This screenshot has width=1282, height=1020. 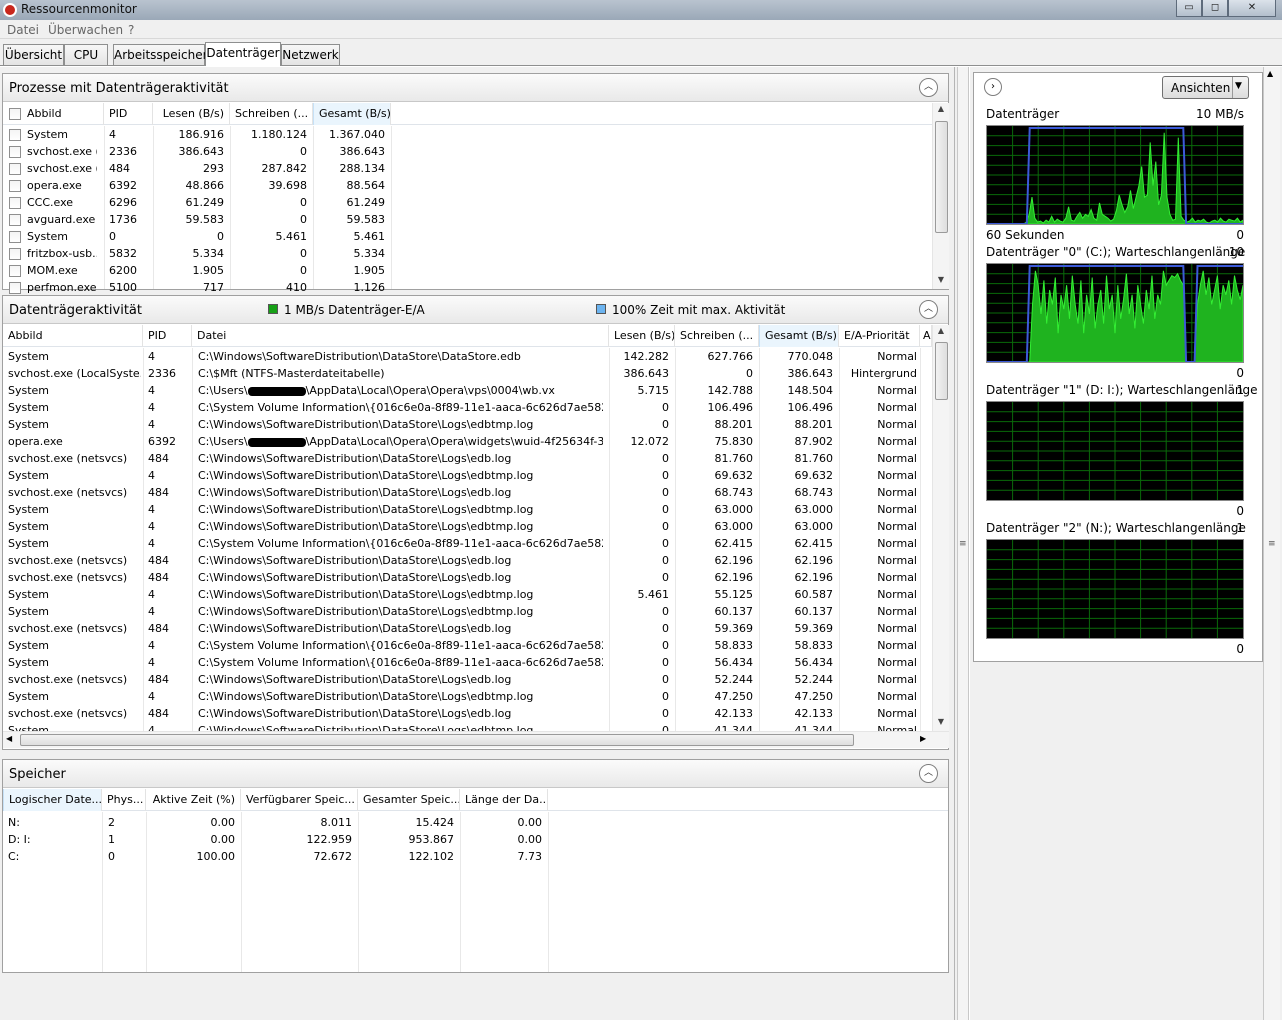 I want to click on activity-cell: System, so click(x=29, y=526).